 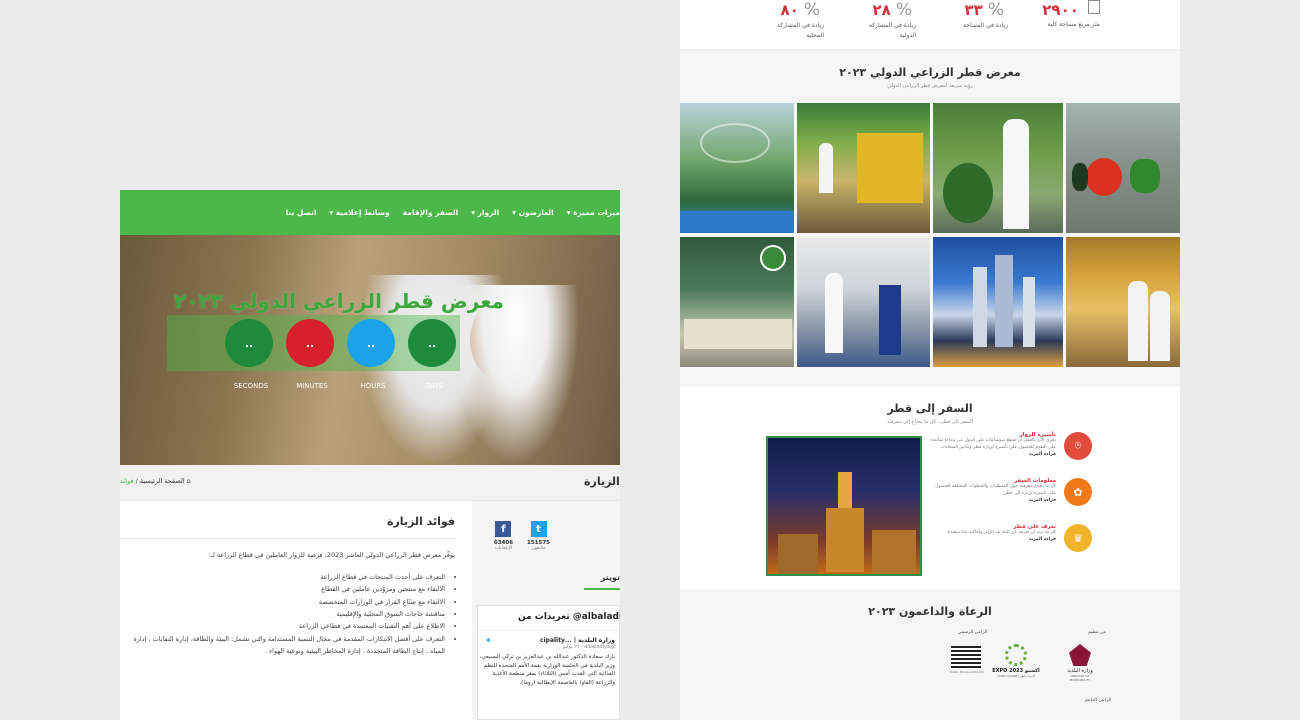 I want to click on gallery-subtitle: رؤية سريعة لمعرض قطر الزراعي الدولي, so click(x=930, y=86).